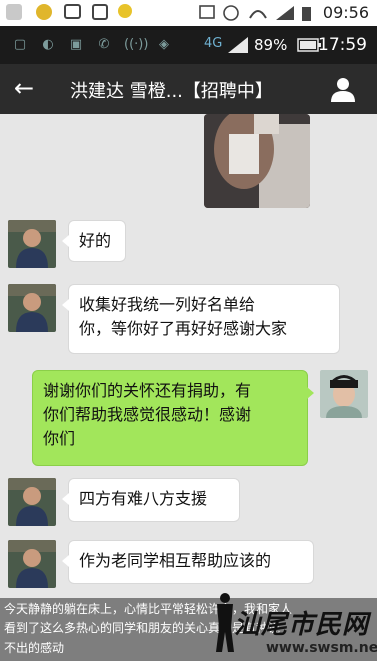 Image resolution: width=377 pixels, height=661 pixels. I want to click on hotspot-icon: ((·)), so click(136, 44).